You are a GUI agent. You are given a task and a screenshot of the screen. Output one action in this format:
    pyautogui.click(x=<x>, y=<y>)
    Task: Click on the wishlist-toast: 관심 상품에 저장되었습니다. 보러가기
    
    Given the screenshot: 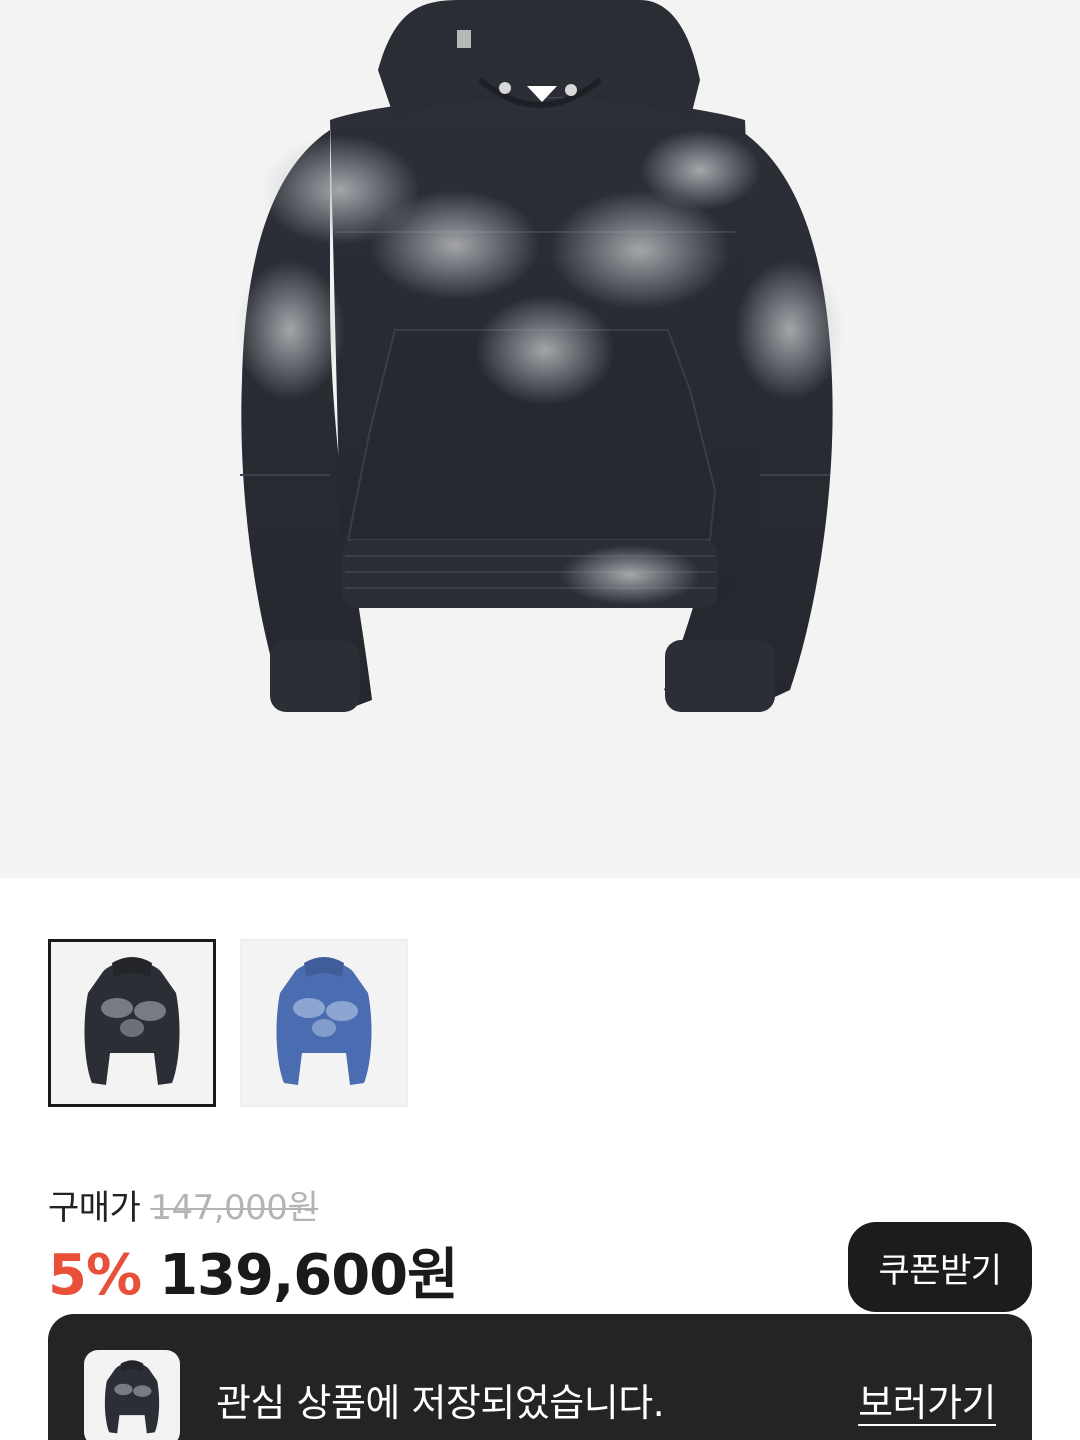 What is the action you would take?
    pyautogui.click(x=540, y=1377)
    